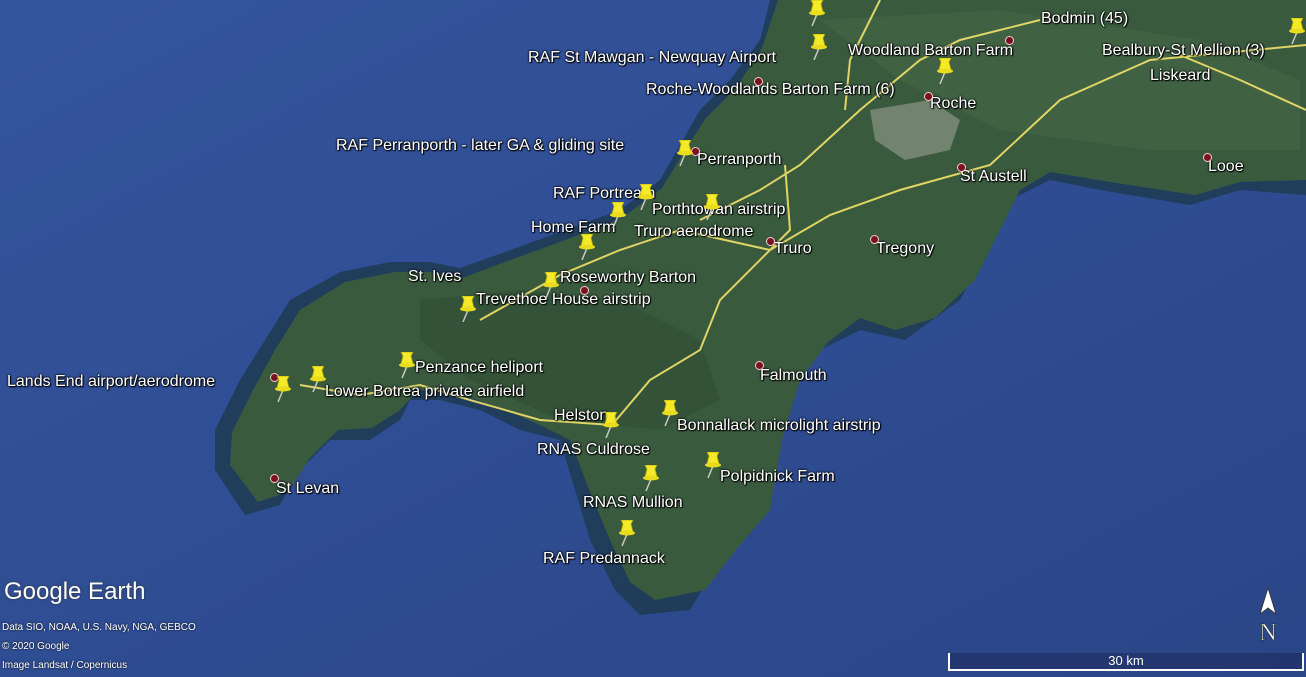  What do you see at coordinates (905, 249) in the screenshot?
I see `place-label-tregony: Tregony` at bounding box center [905, 249].